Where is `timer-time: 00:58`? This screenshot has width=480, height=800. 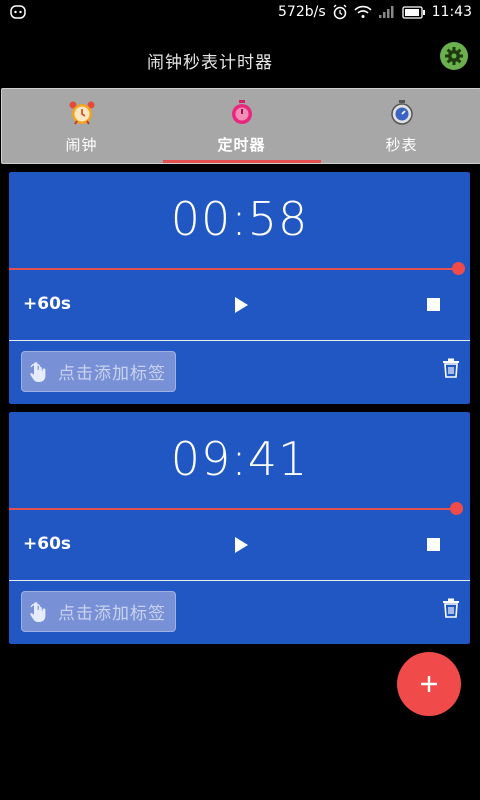
timer-time: 00:58 is located at coordinates (239, 219).